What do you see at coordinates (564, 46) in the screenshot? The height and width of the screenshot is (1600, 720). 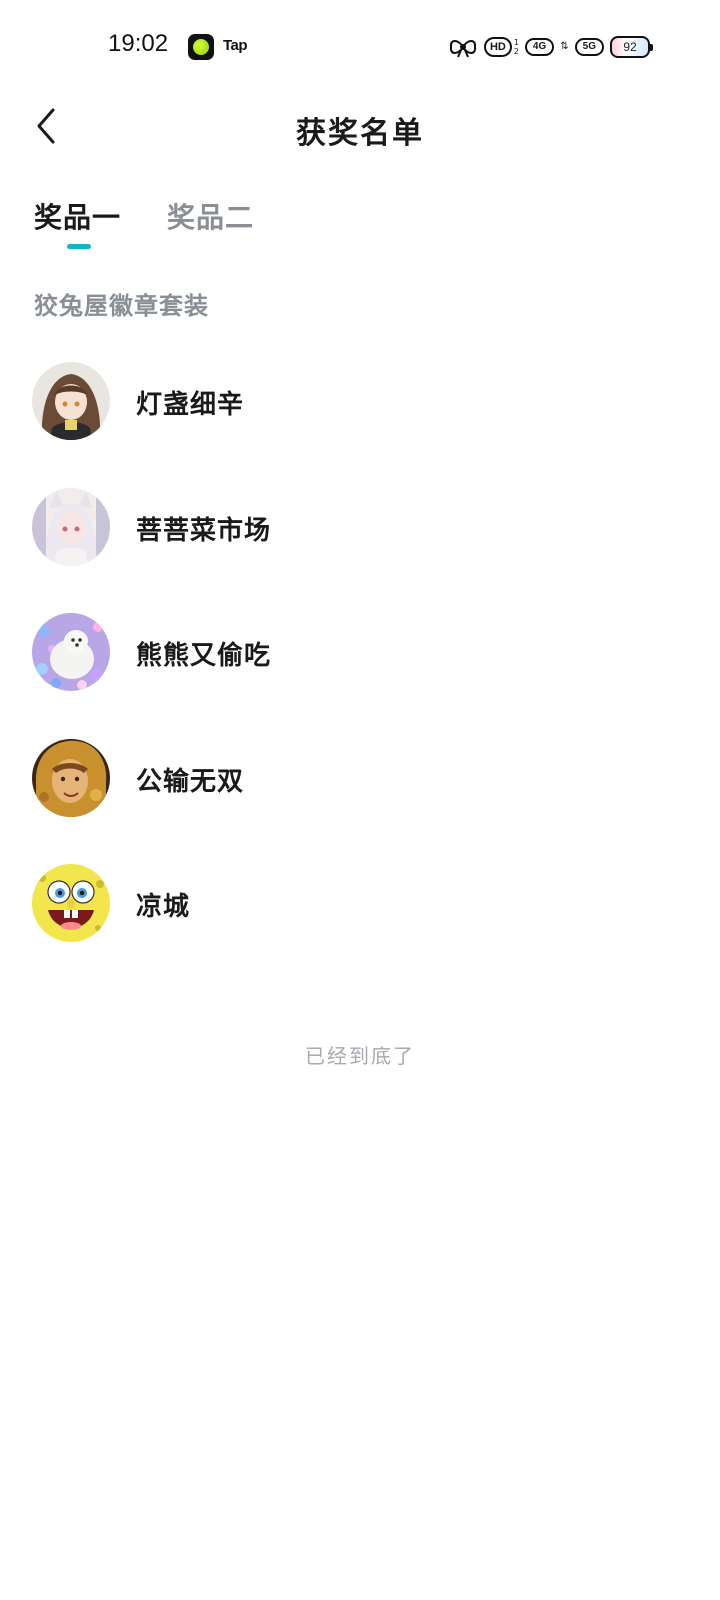 I see `data-arrows-icon: ⇅` at bounding box center [564, 46].